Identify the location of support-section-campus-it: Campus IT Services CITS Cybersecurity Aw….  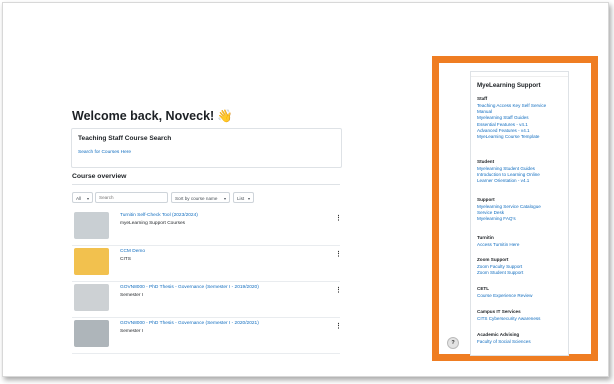
(509, 315).